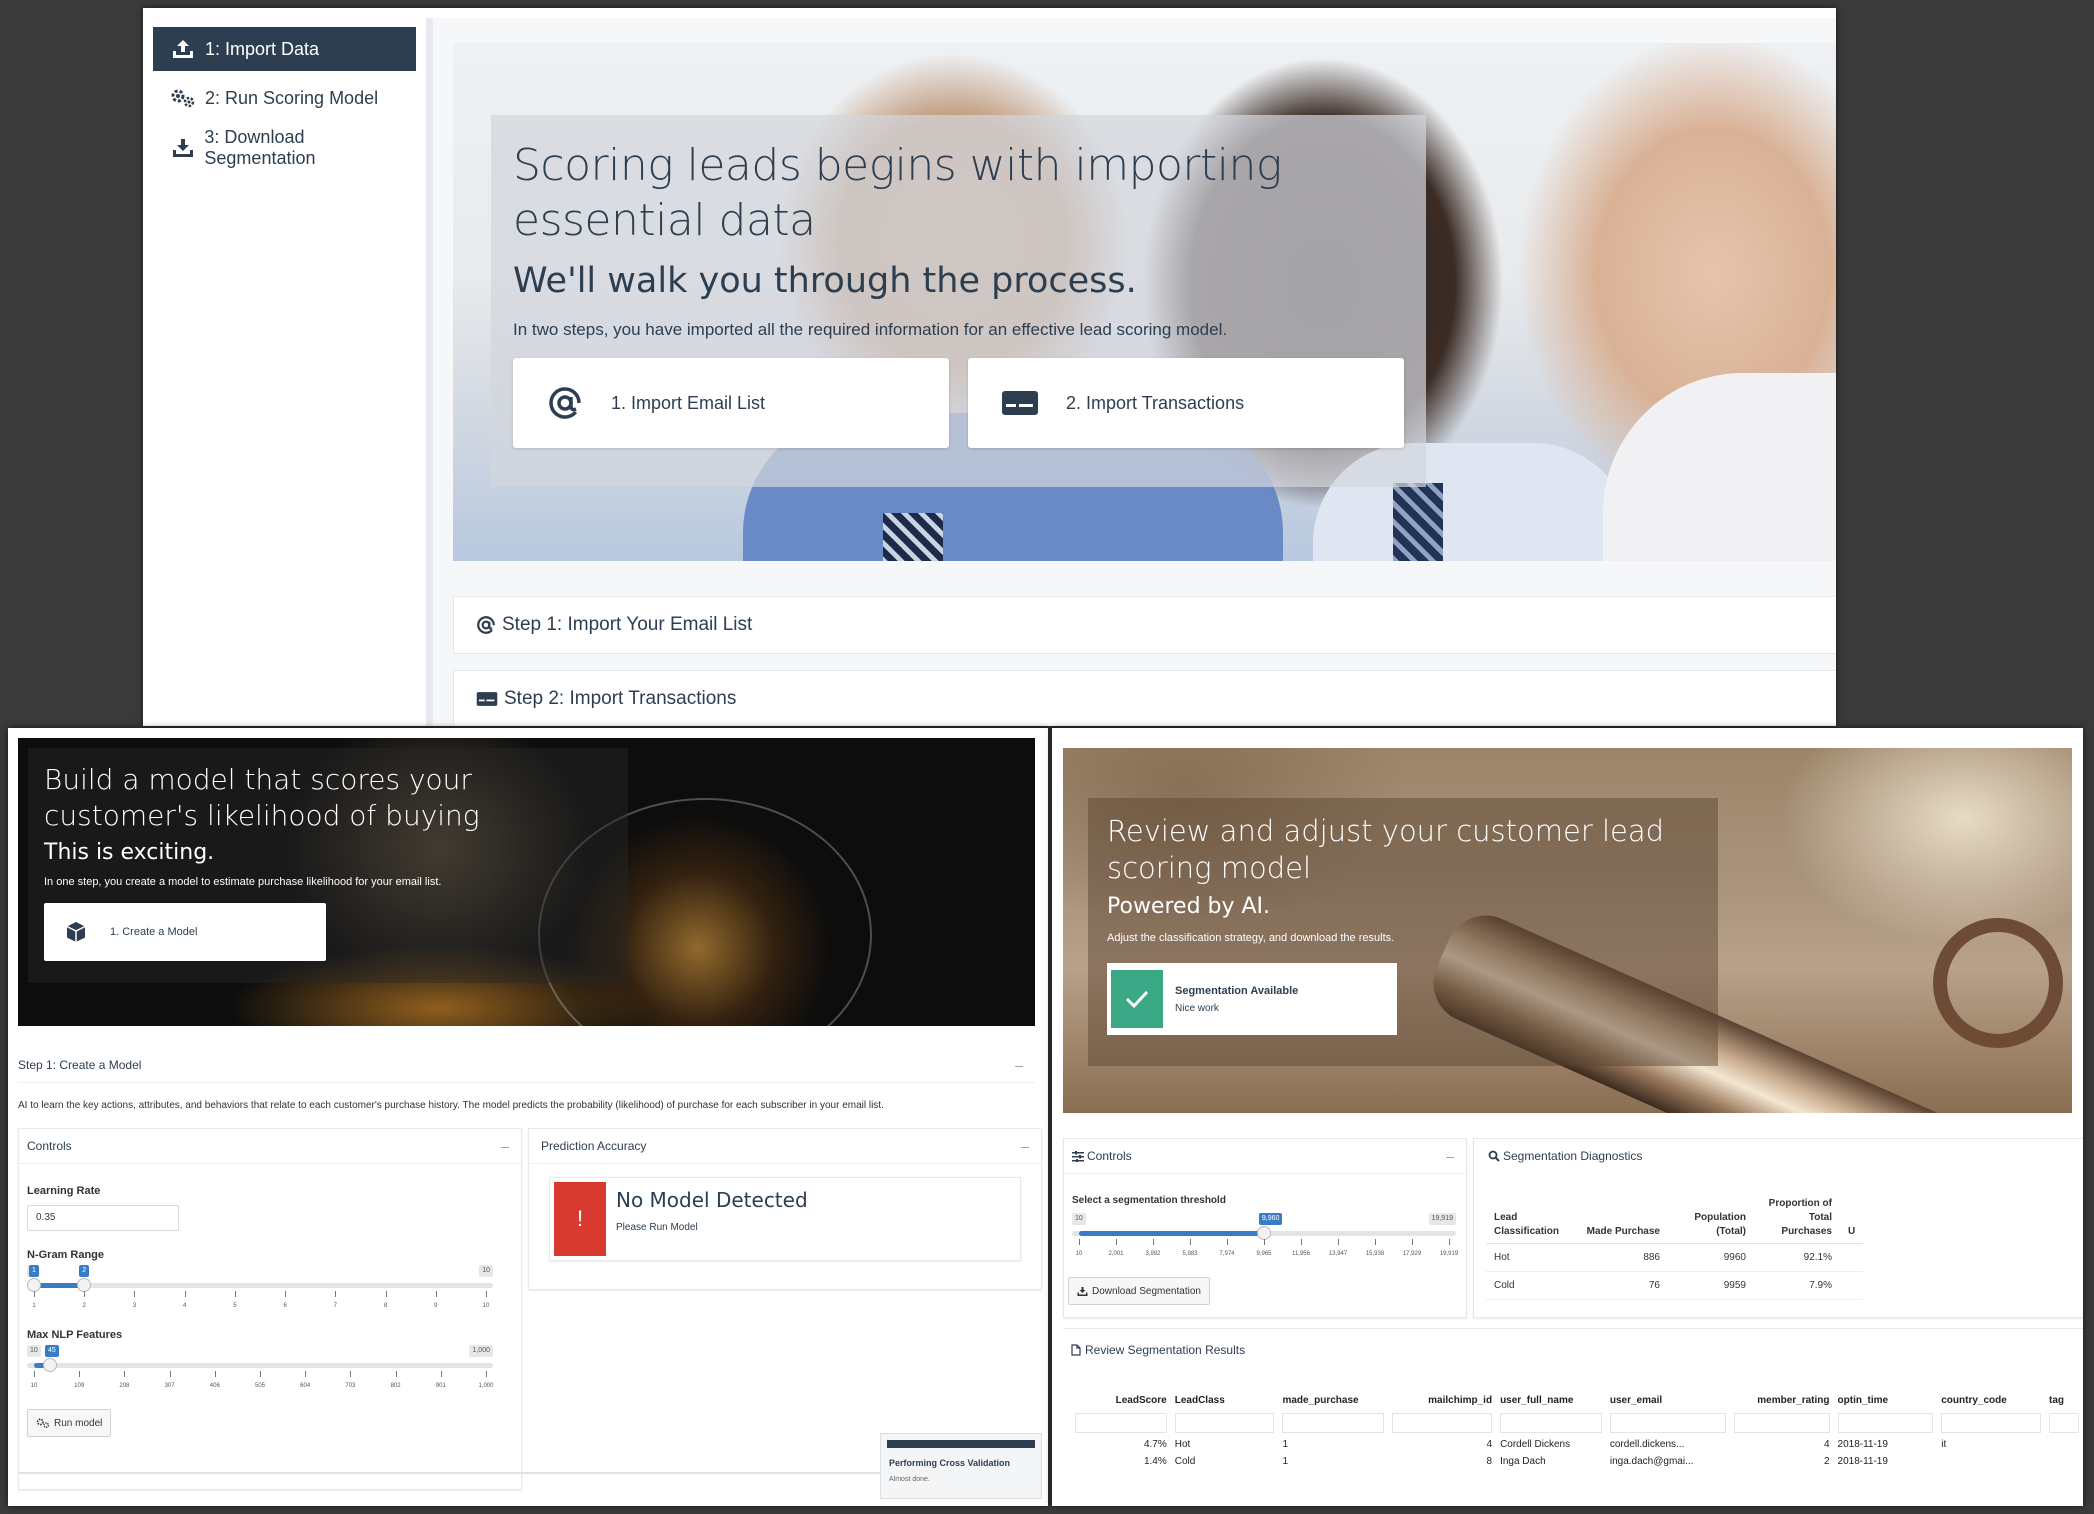 This screenshot has height=1514, width=2094. Describe the element at coordinates (1991, 1400) in the screenshot. I see `table-header-cell: country_code` at that location.